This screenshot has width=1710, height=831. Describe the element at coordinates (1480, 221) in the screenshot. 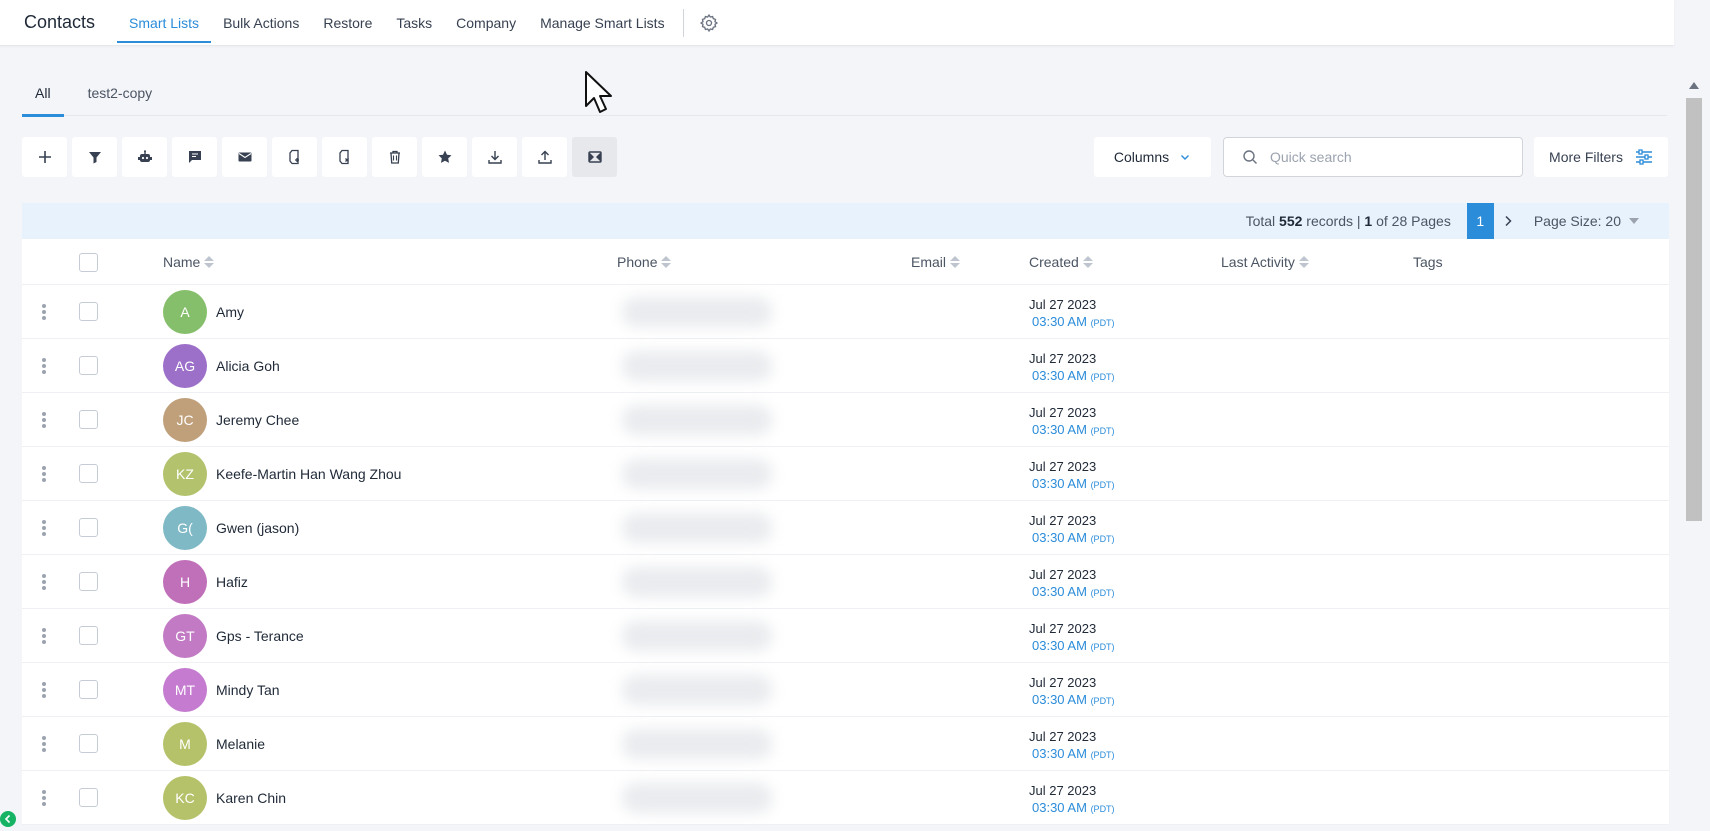

I see `page-1-button: 1` at that location.